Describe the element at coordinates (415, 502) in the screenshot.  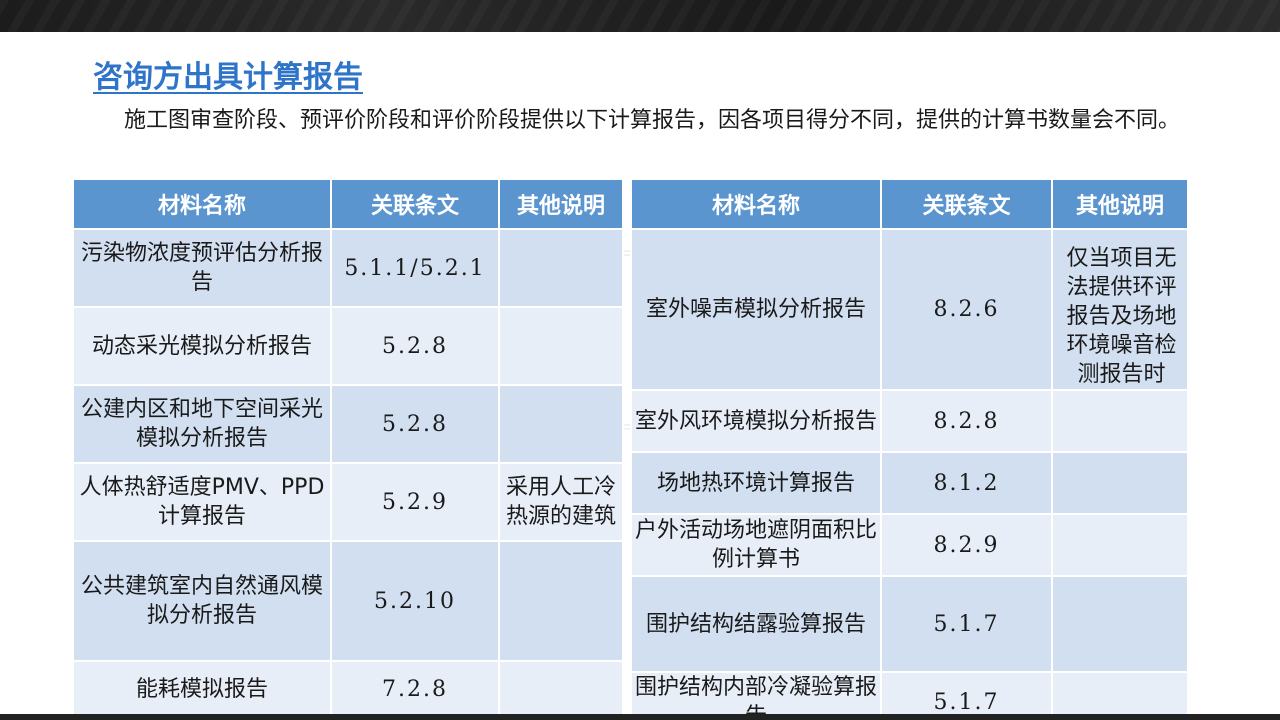
I see `clause-number: 5.2.9` at that location.